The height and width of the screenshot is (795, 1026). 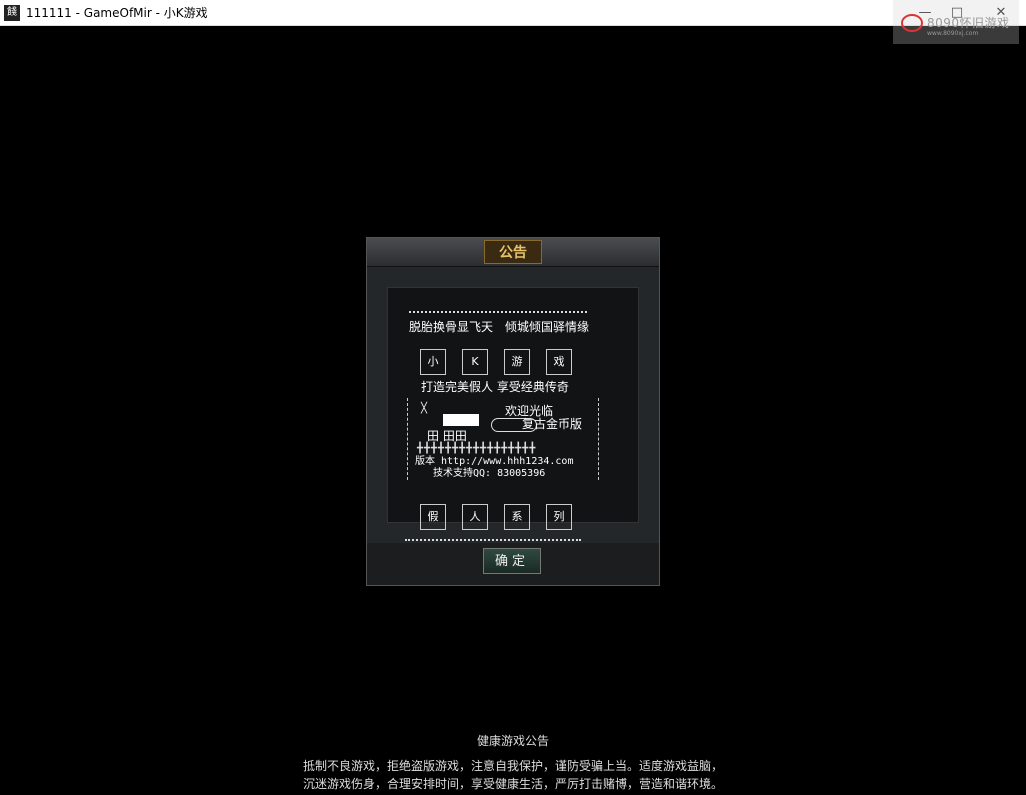 What do you see at coordinates (475, 517) in the screenshot?
I see `tile-bottom-2: 人` at bounding box center [475, 517].